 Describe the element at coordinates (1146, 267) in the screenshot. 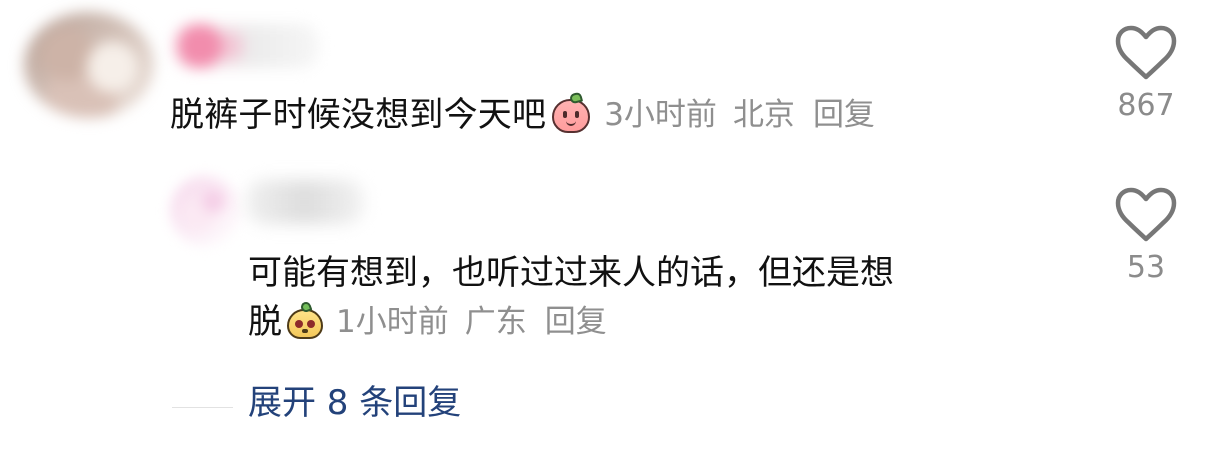

I see `reply-comment-like-count: 53` at that location.